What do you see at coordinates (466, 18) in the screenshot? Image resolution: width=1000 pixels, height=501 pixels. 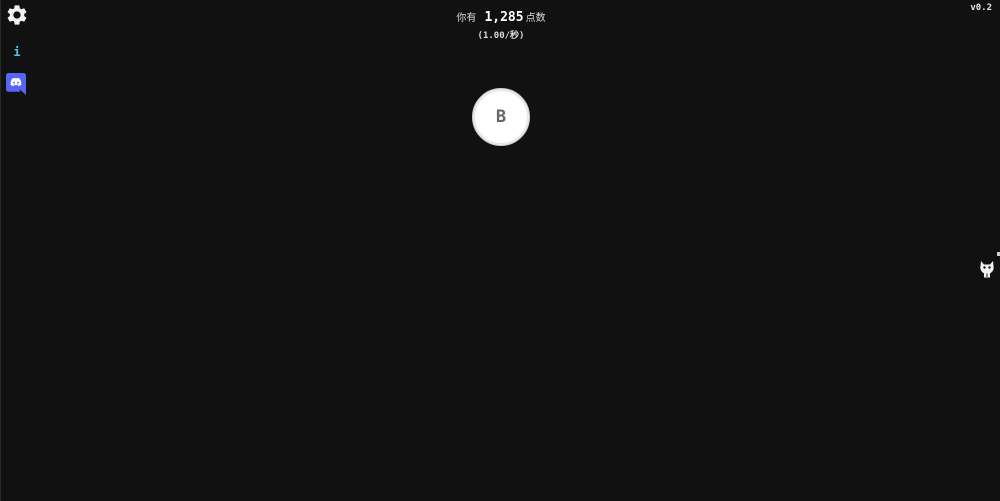 I see `score-prefix: 你有` at bounding box center [466, 18].